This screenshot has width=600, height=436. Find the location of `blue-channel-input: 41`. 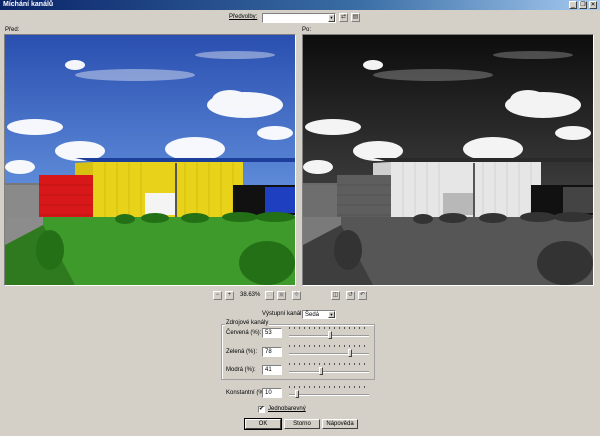

blue-channel-input: 41 is located at coordinates (272, 370).